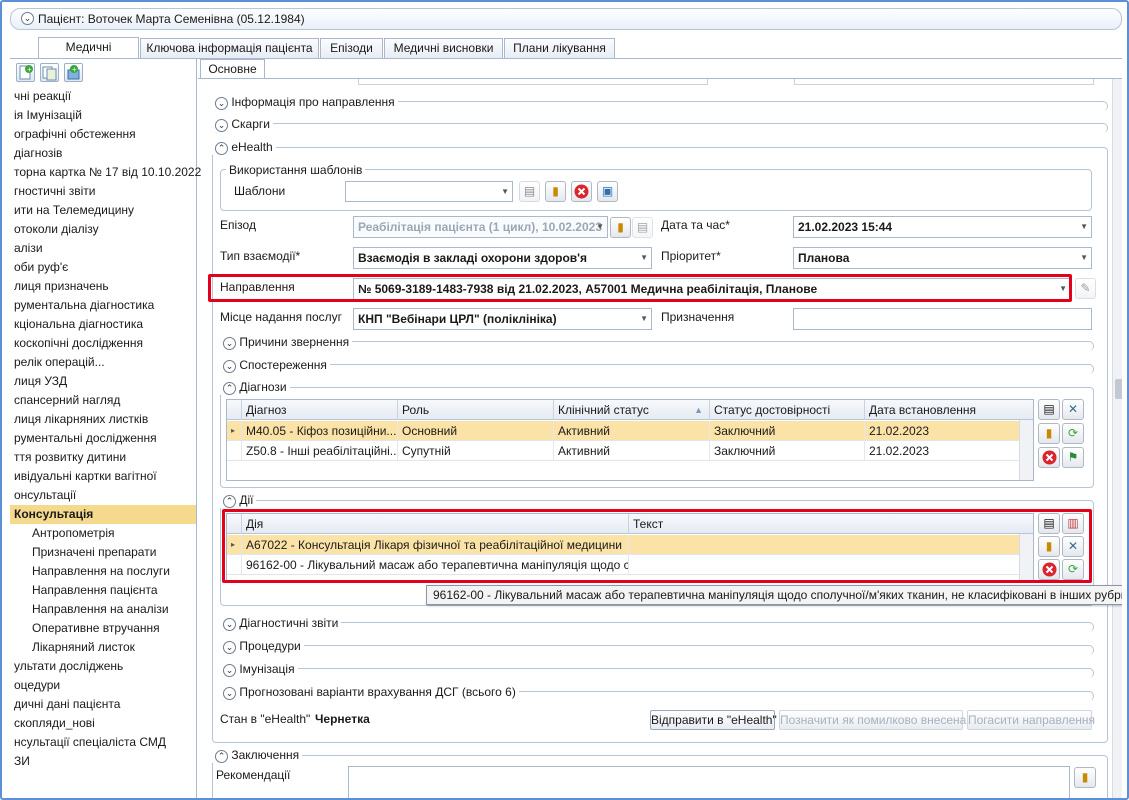 The width and height of the screenshot is (1129, 800). What do you see at coordinates (103, 552) in the screenshot?
I see `tree-child-item: Призначені препарати` at bounding box center [103, 552].